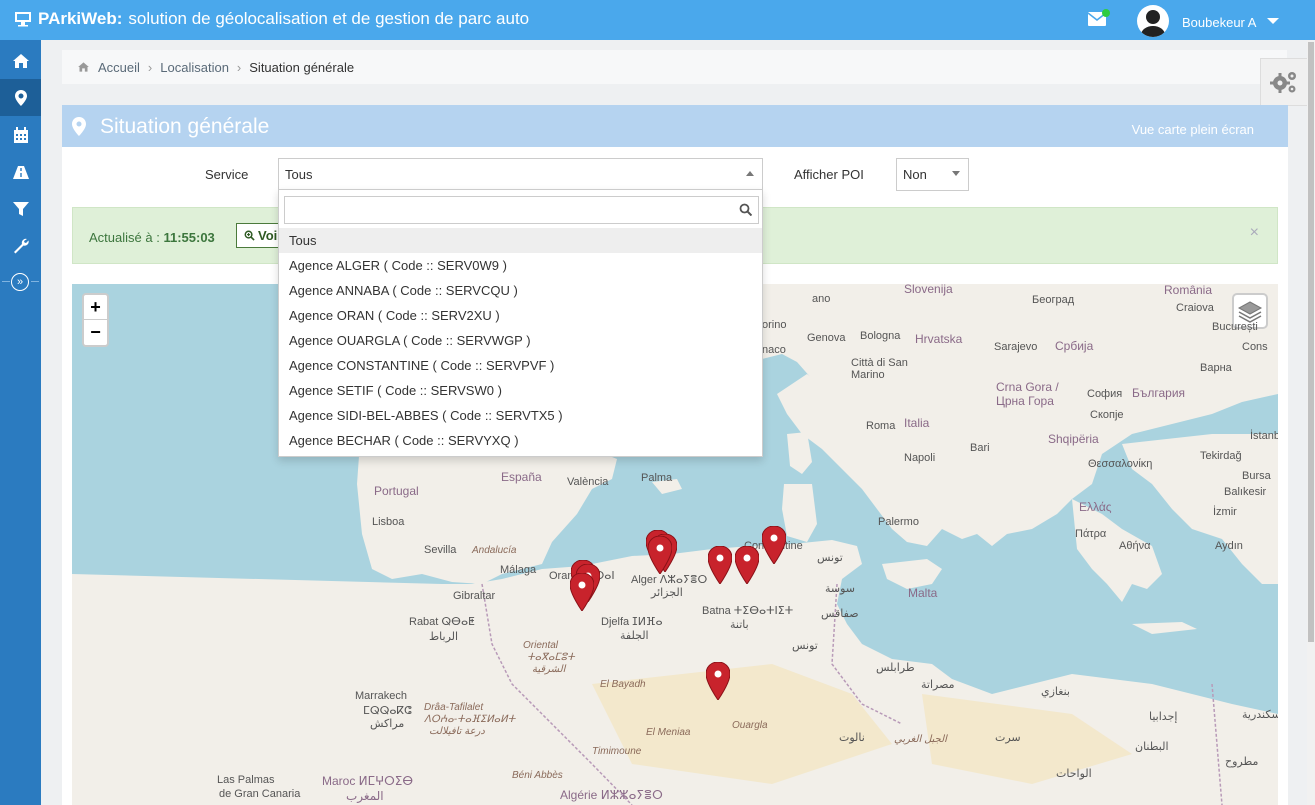 The height and width of the screenshot is (805, 1315). What do you see at coordinates (1107, 415) in the screenshot?
I see `map-label: Скопје` at bounding box center [1107, 415].